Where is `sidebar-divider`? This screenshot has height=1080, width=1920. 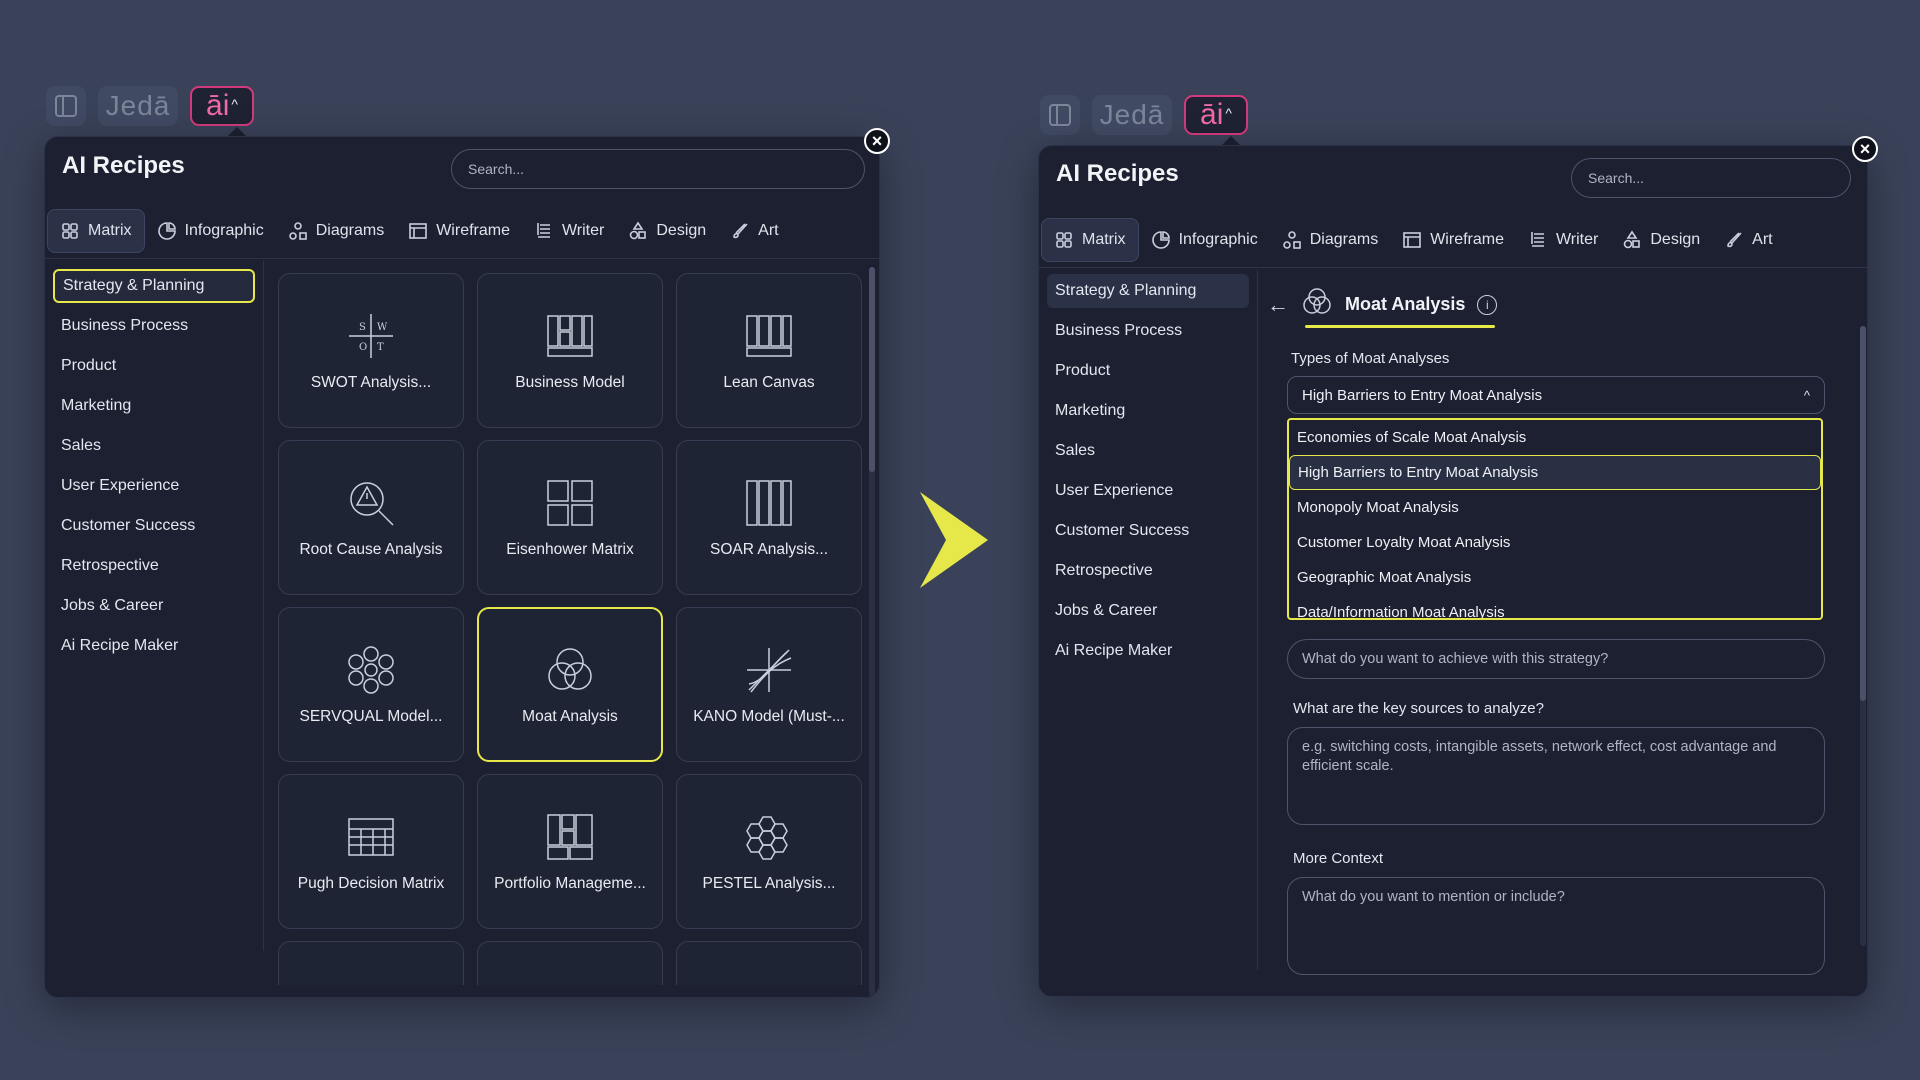 sidebar-divider is located at coordinates (263, 606).